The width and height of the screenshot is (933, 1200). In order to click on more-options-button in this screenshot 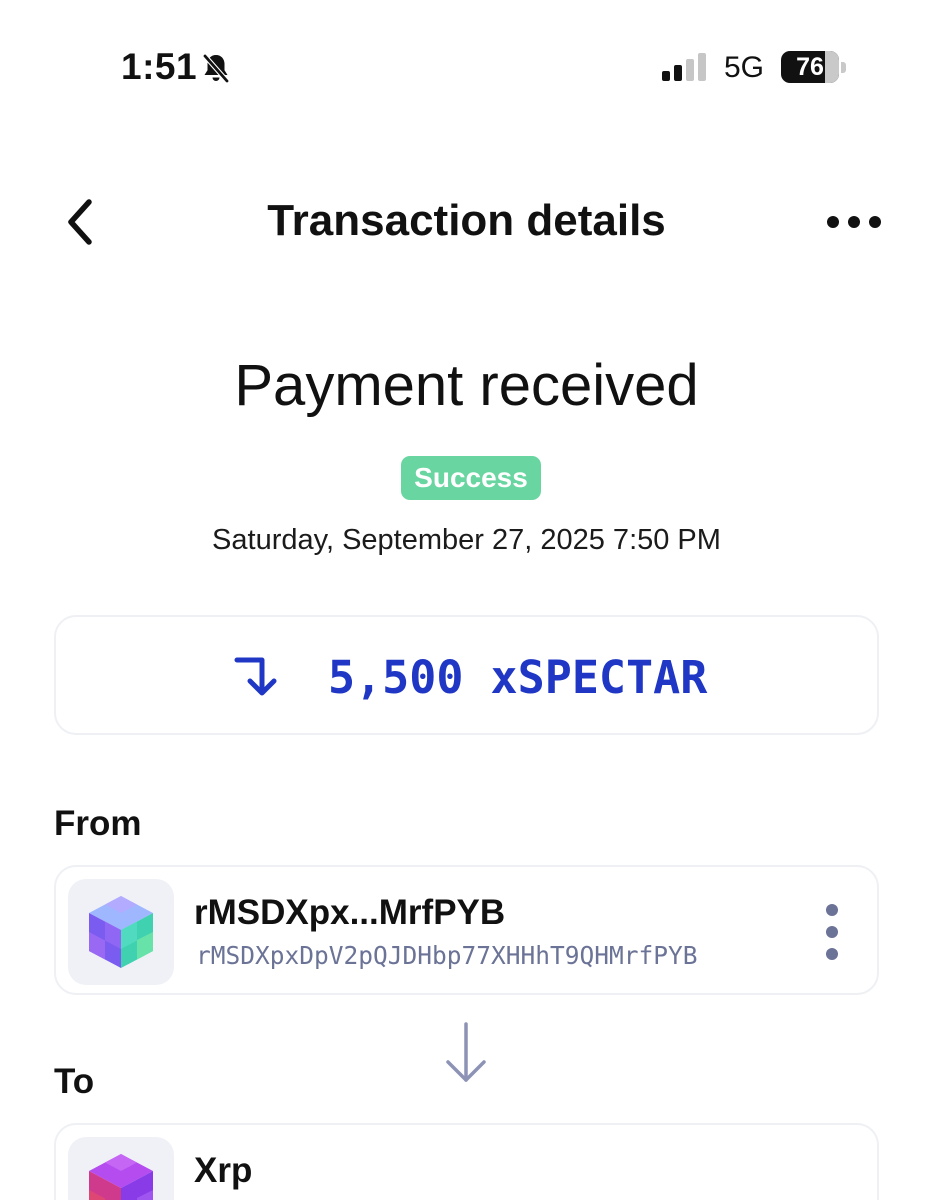, I will do `click(854, 222)`.